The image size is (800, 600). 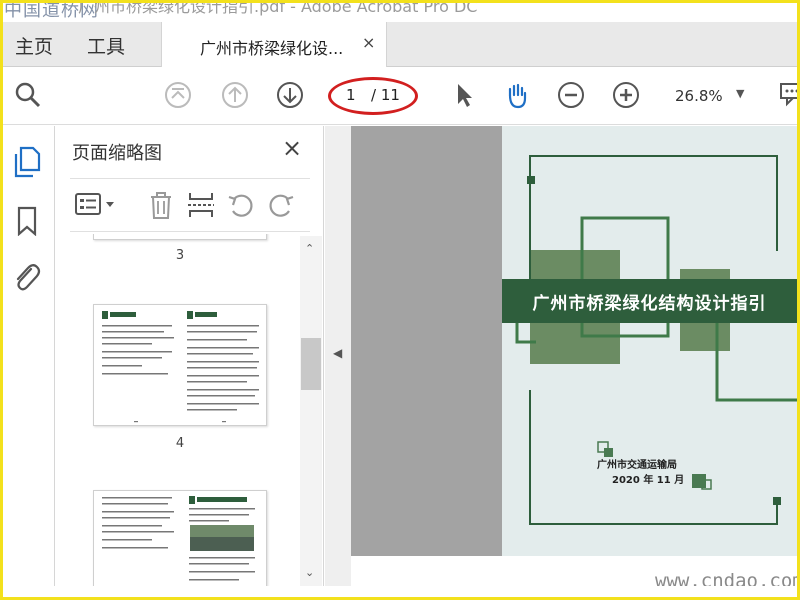 What do you see at coordinates (178, 95) in the screenshot?
I see `first-page-icon` at bounding box center [178, 95].